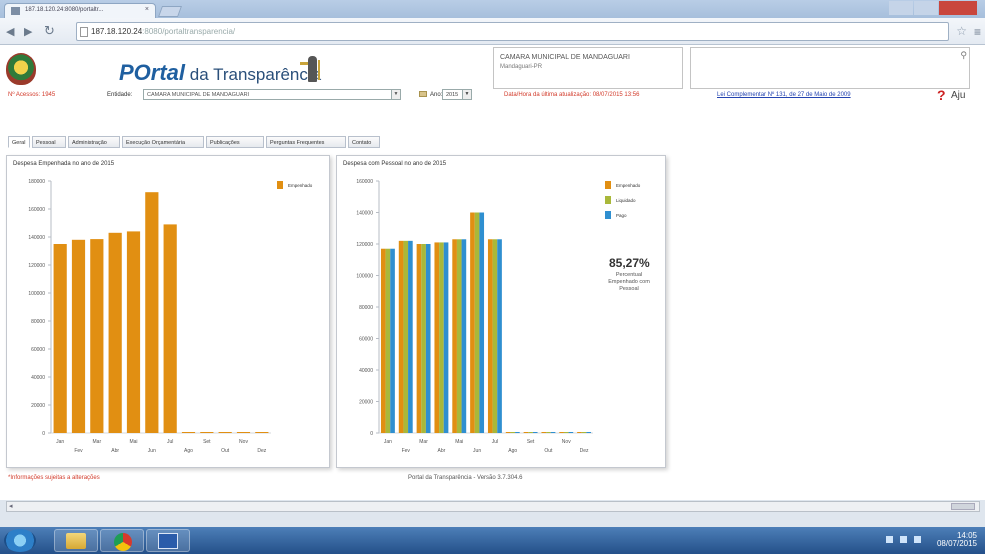 This screenshot has height=554, width=985. I want to click on tab-close-icon: ×, so click(147, 9).